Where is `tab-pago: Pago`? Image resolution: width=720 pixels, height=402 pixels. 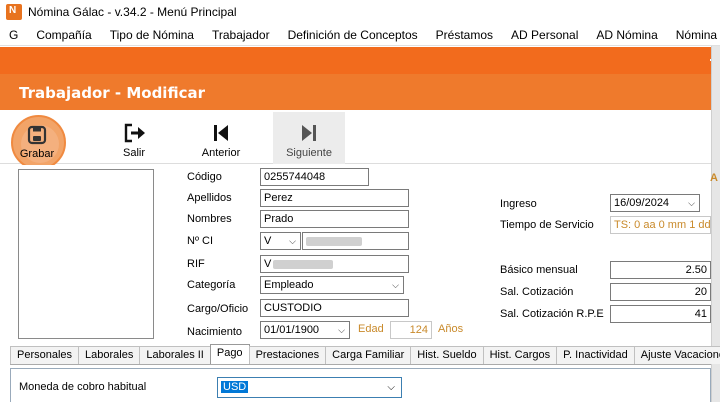 tab-pago: Pago is located at coordinates (229, 354).